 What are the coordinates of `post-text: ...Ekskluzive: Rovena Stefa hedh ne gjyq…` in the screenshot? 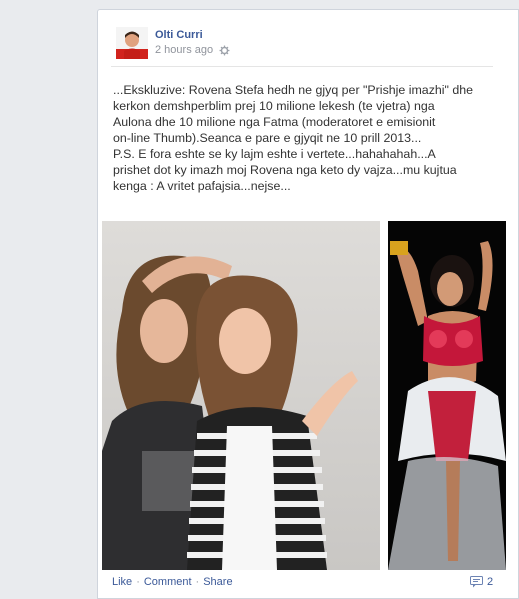 It's located at (305, 138).